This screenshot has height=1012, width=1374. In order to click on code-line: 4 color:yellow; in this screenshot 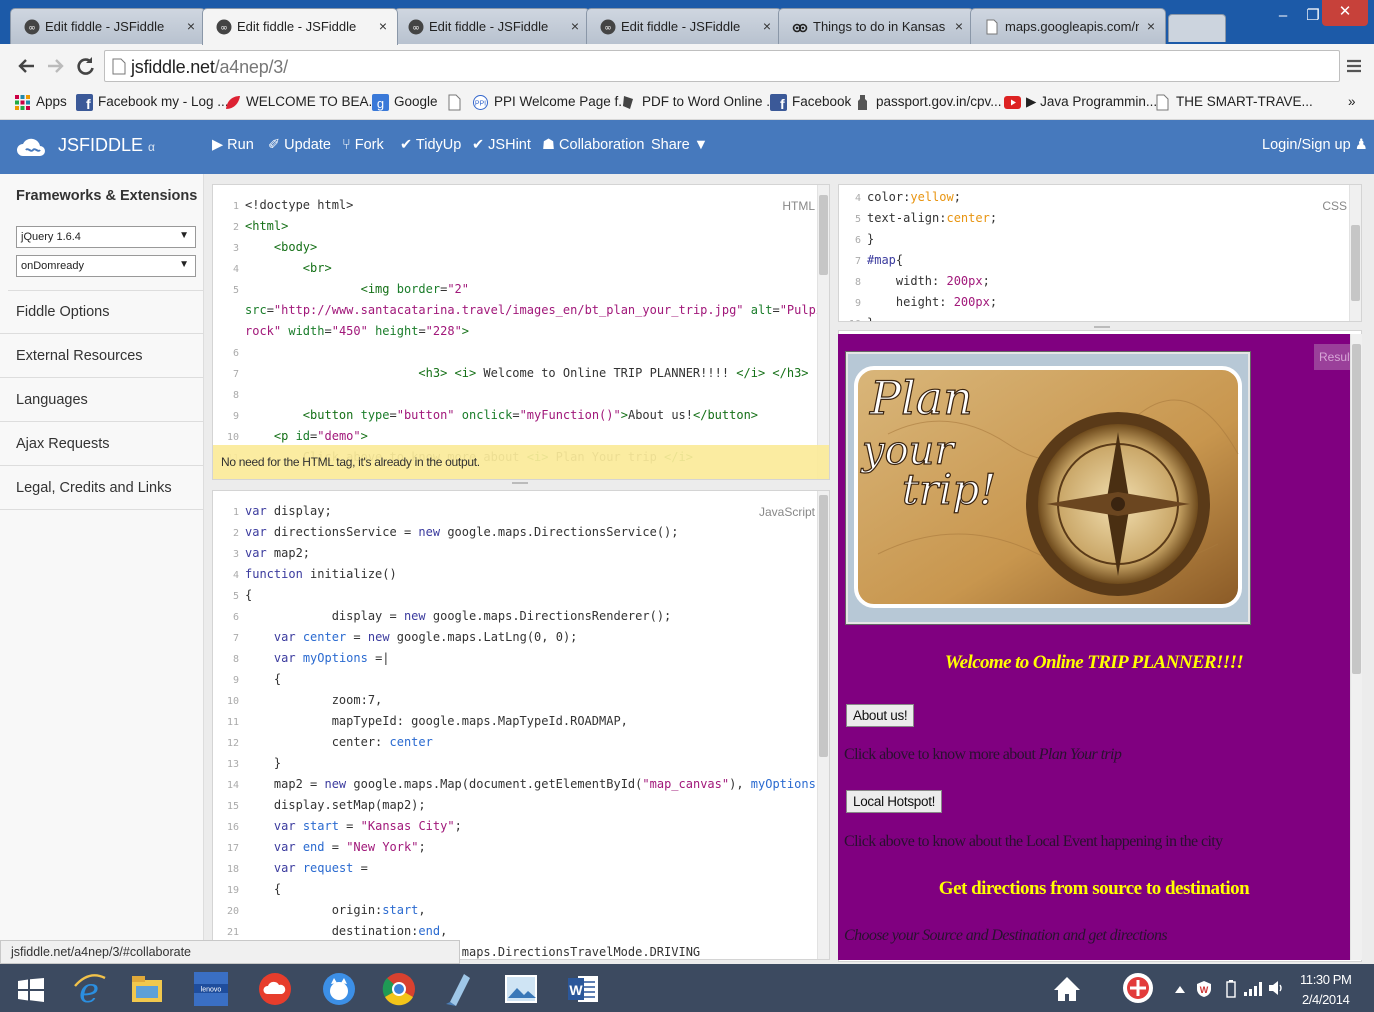, I will do `click(900, 197)`.